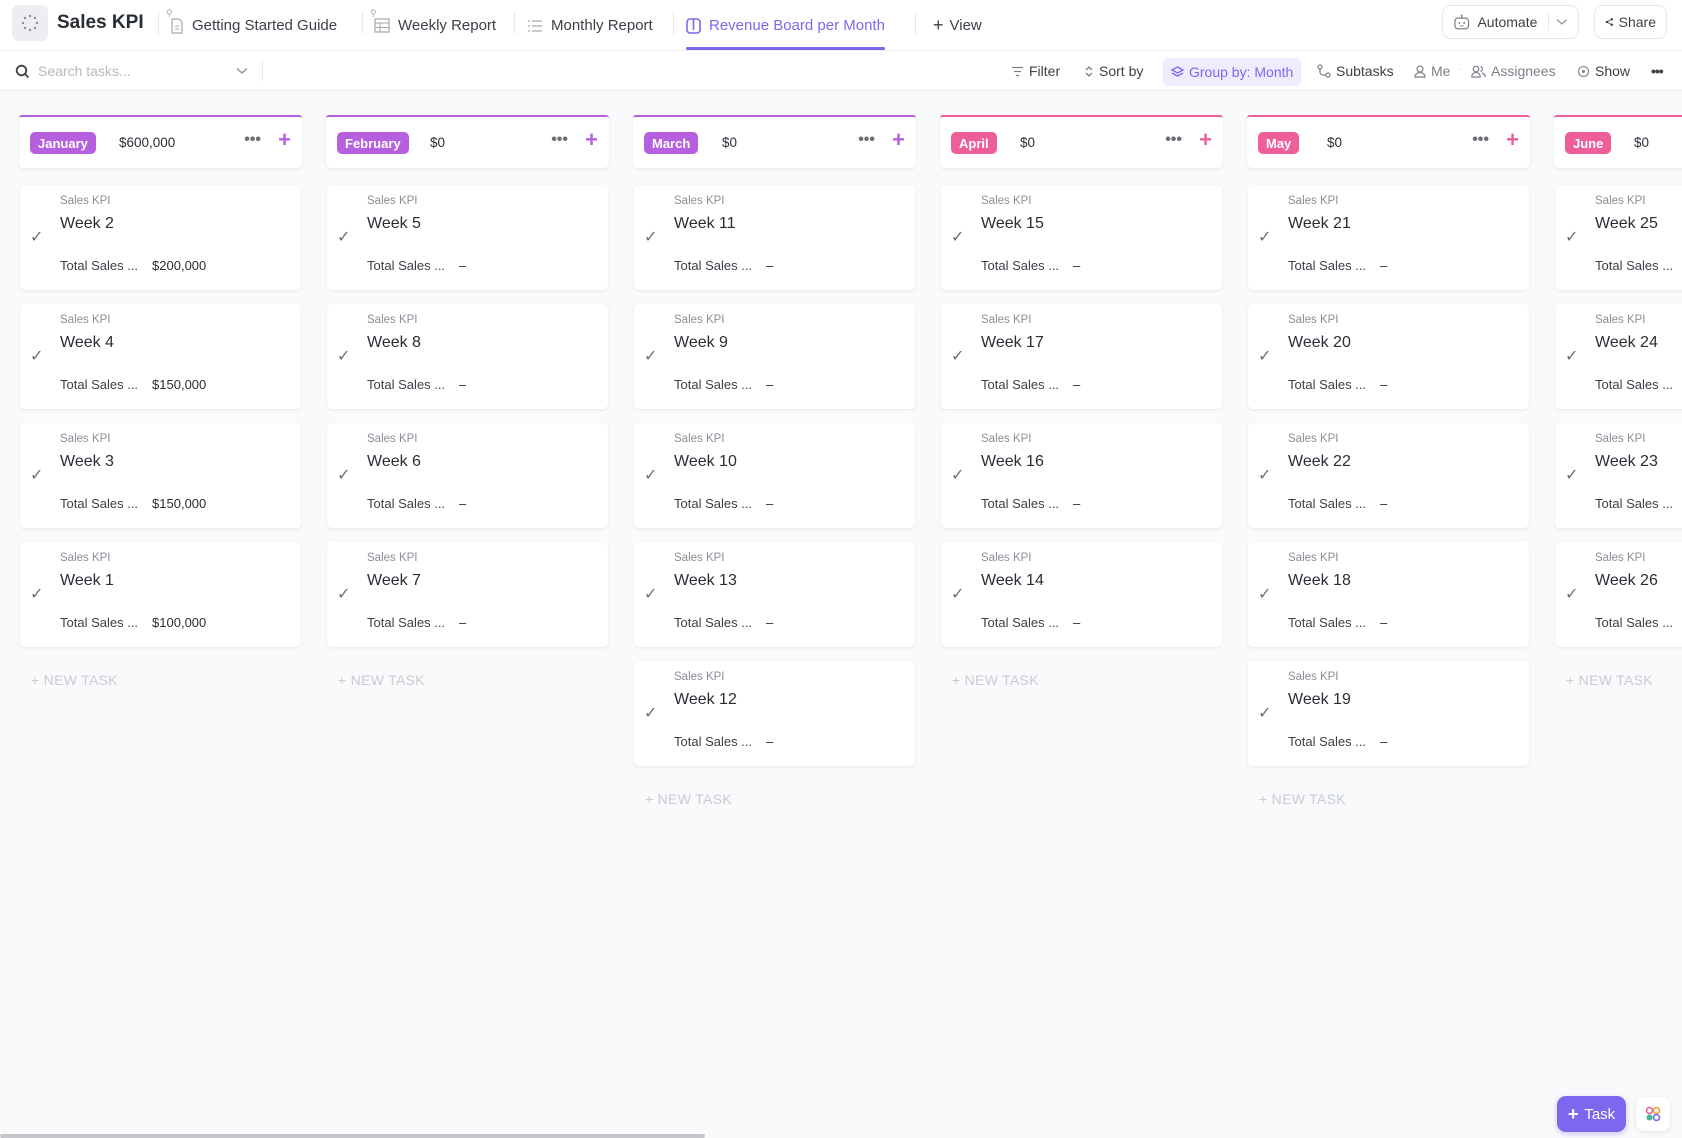 The height and width of the screenshot is (1138, 1682). Describe the element at coordinates (1626, 462) in the screenshot. I see `card-title: Week 23` at that location.